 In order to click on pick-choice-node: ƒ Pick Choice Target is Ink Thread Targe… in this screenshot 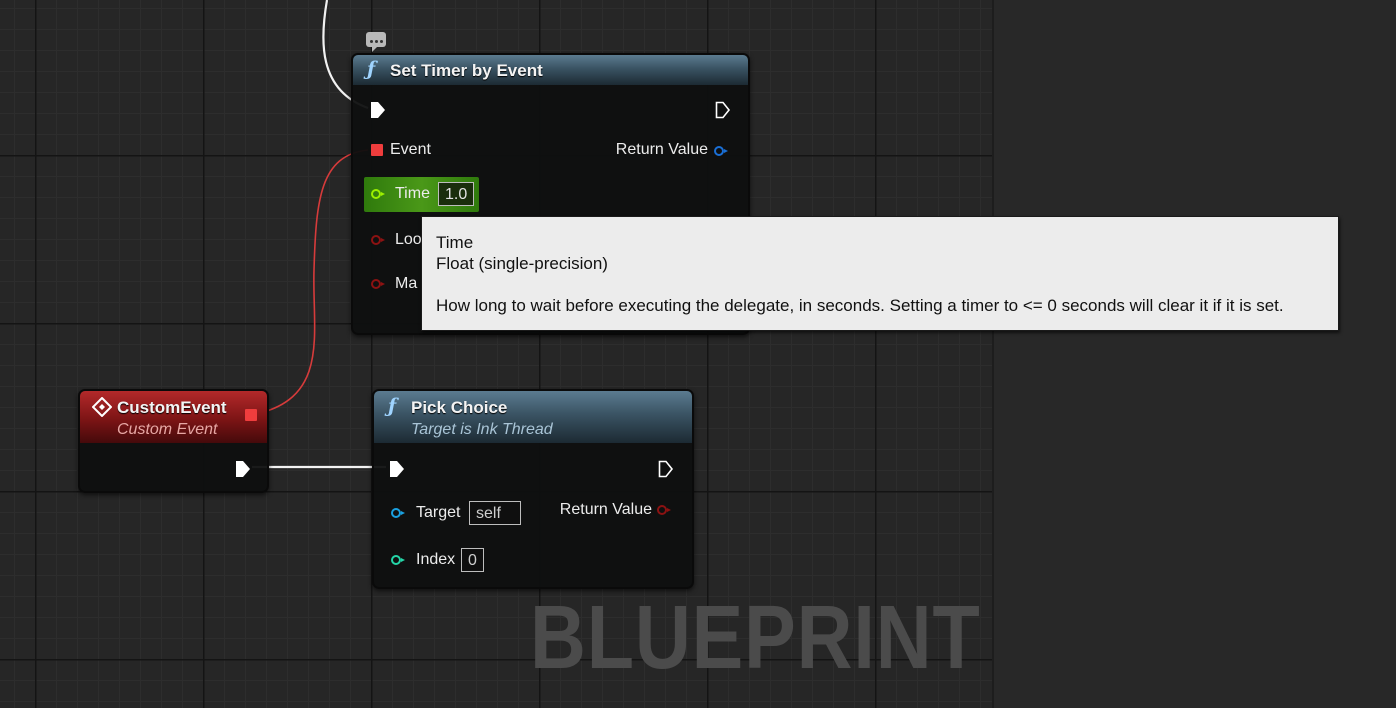, I will do `click(533, 489)`.